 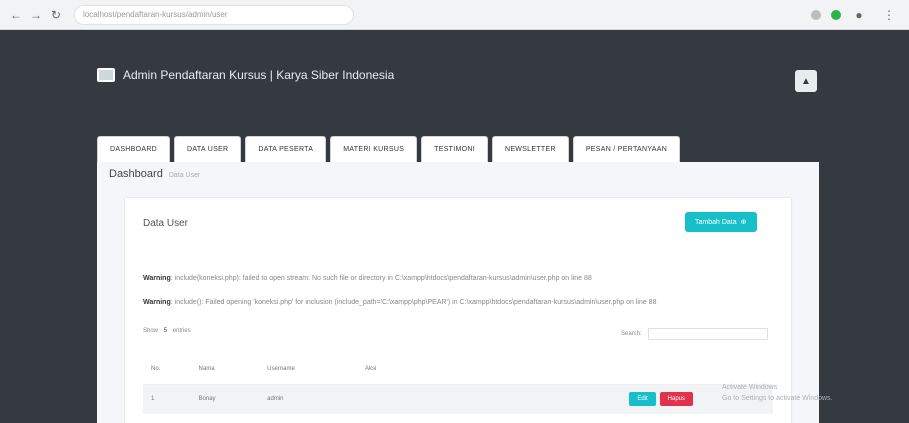 I want to click on table-row: 1 Bonay admin Edit Hapus, so click(x=458, y=399).